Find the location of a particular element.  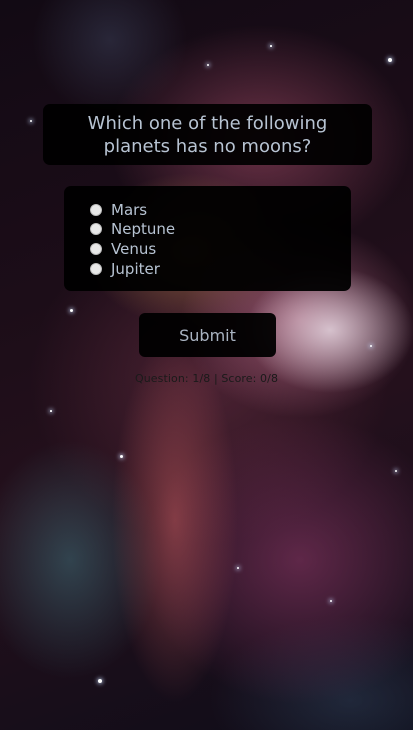

submit-button: Submit is located at coordinates (207, 335).